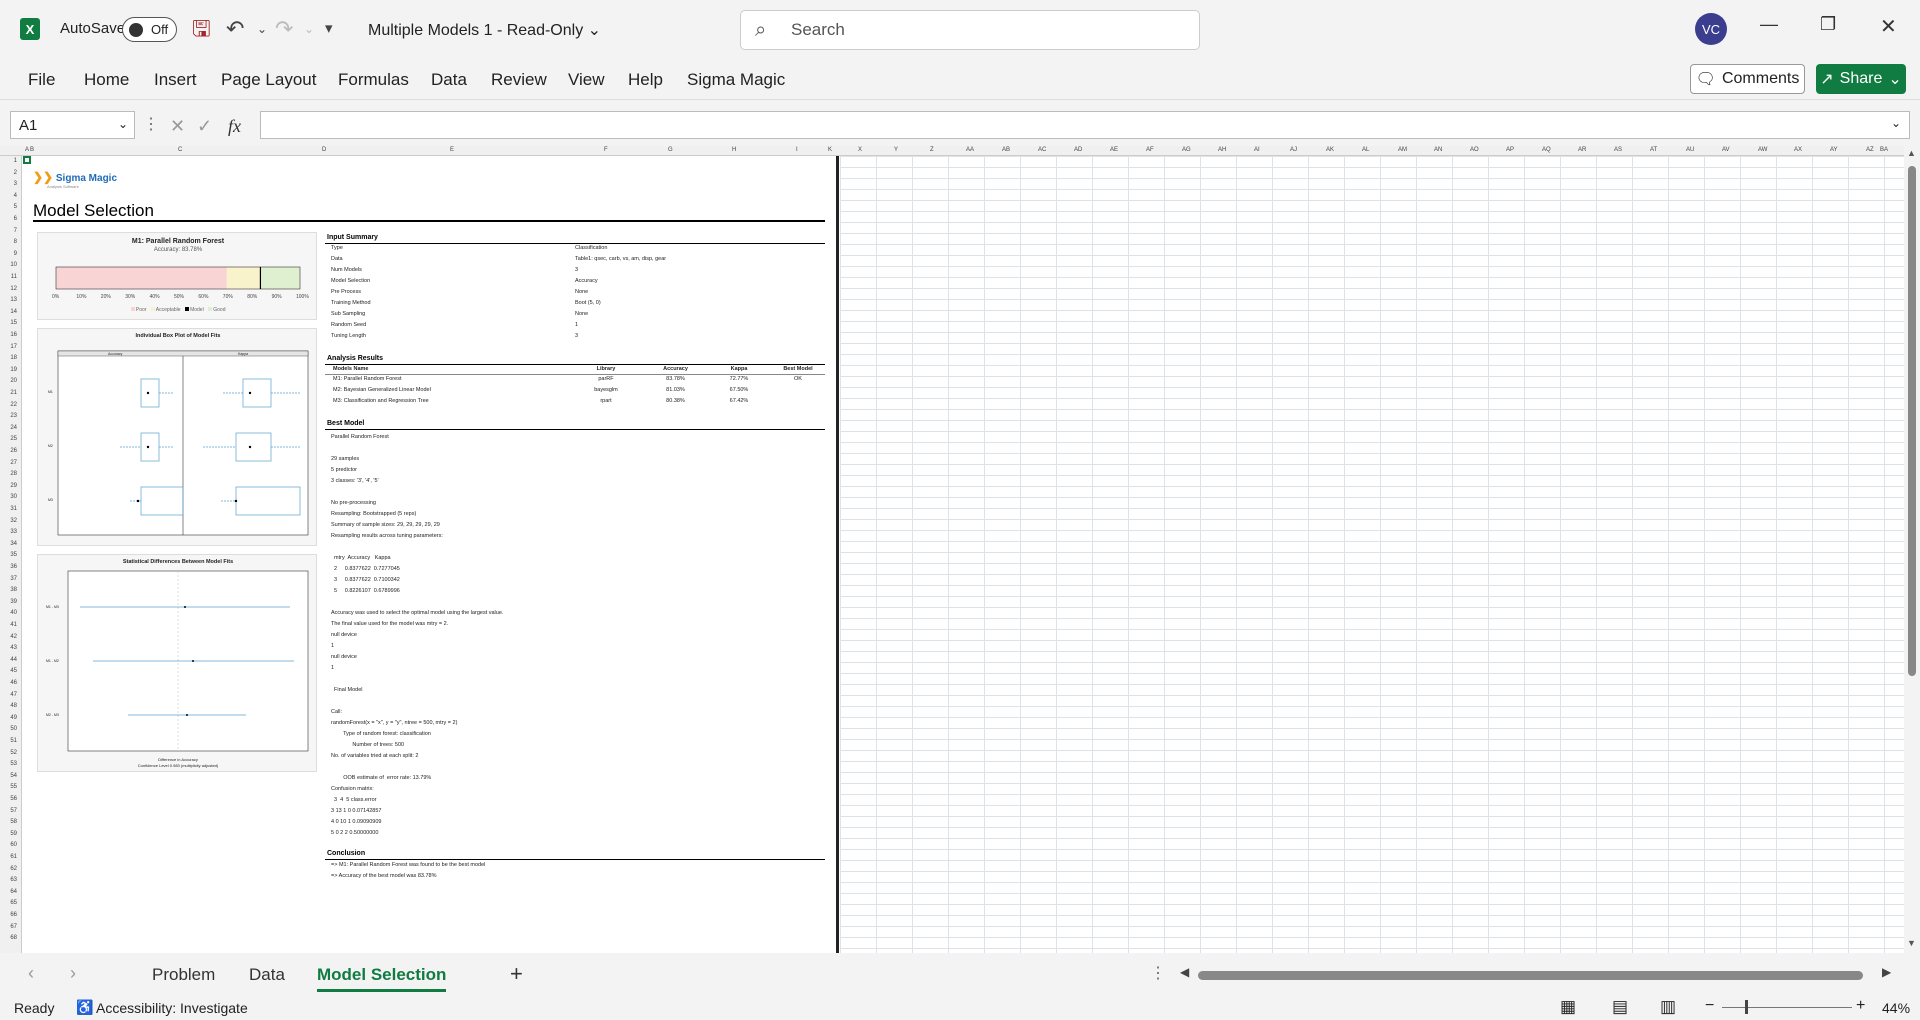 The height and width of the screenshot is (1020, 1920). I want to click on column-header-ap: AP, so click(1510, 150).